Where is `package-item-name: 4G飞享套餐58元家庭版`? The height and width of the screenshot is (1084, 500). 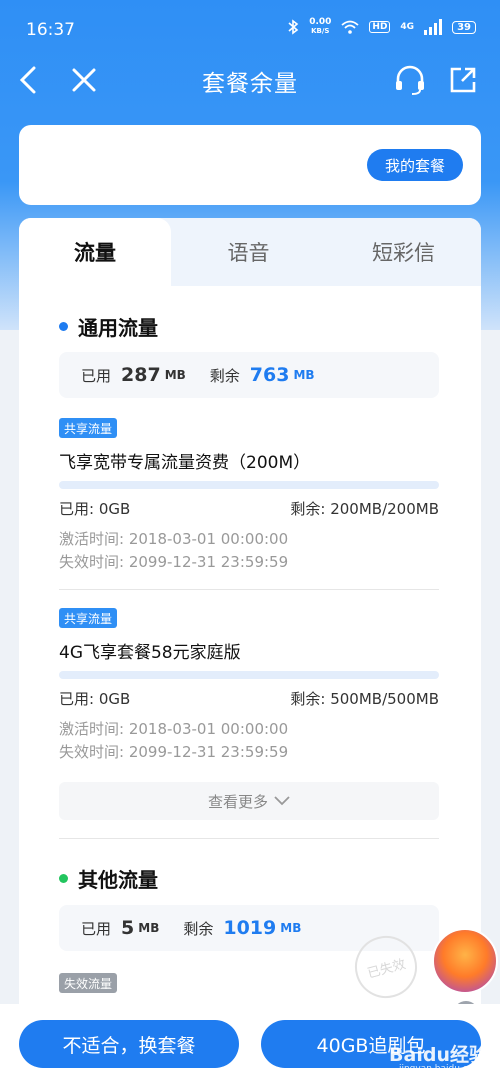 package-item-name: 4G飞享套餐58元家庭版 is located at coordinates (150, 653).